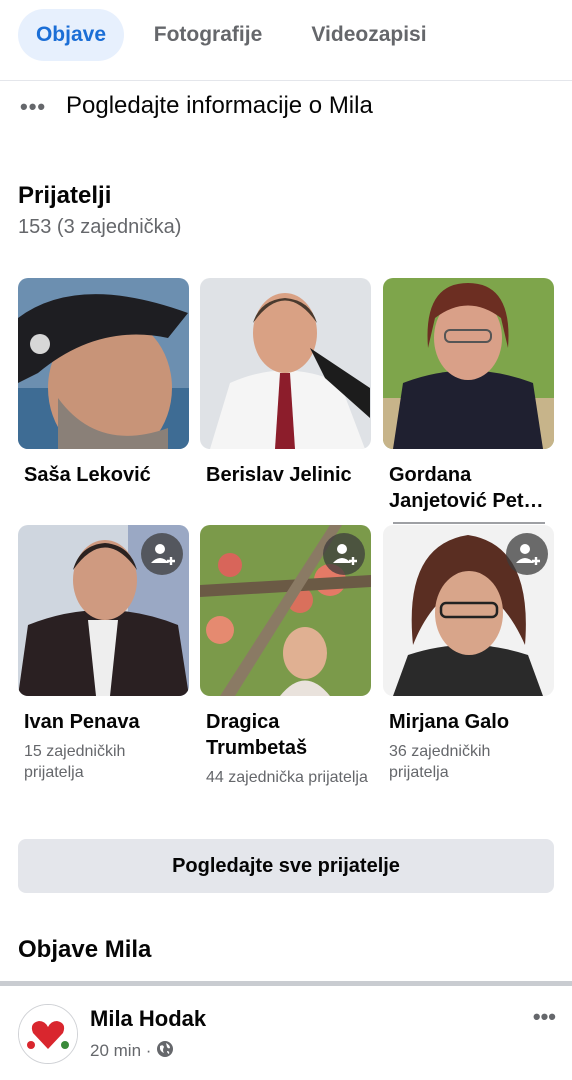 The width and height of the screenshot is (572, 1080). I want to click on profile-tabs: Objave Fotografije Videozapisi, so click(286, 40).